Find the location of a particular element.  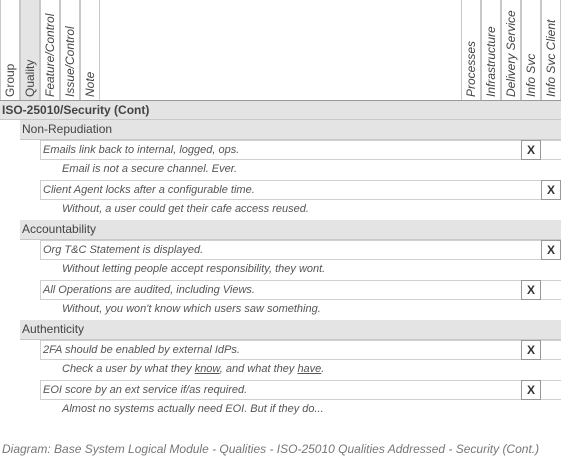

group-header-row: Non-Repudiation is located at coordinates (280, 130).